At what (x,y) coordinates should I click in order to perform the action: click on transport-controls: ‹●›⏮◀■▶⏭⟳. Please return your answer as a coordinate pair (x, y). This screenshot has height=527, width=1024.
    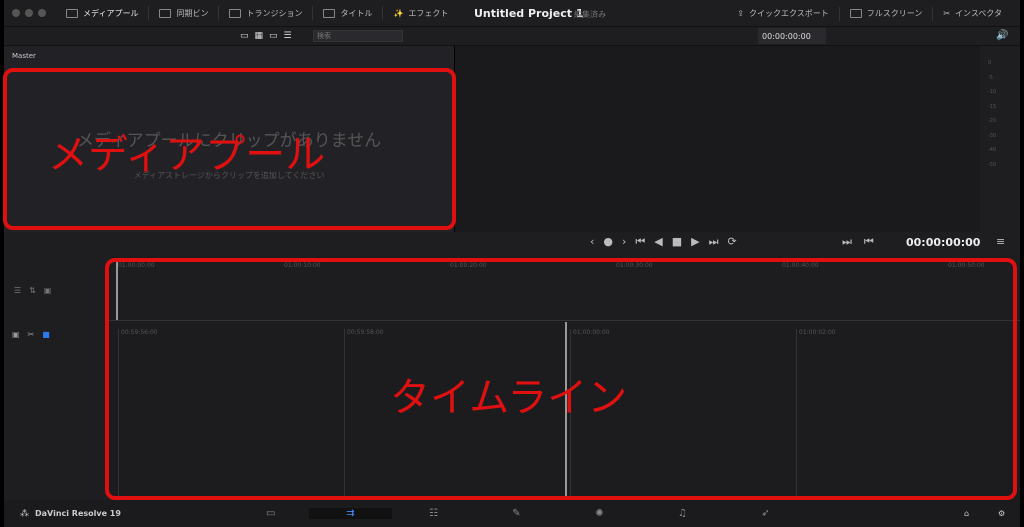
    Looking at the image, I should click on (668, 242).